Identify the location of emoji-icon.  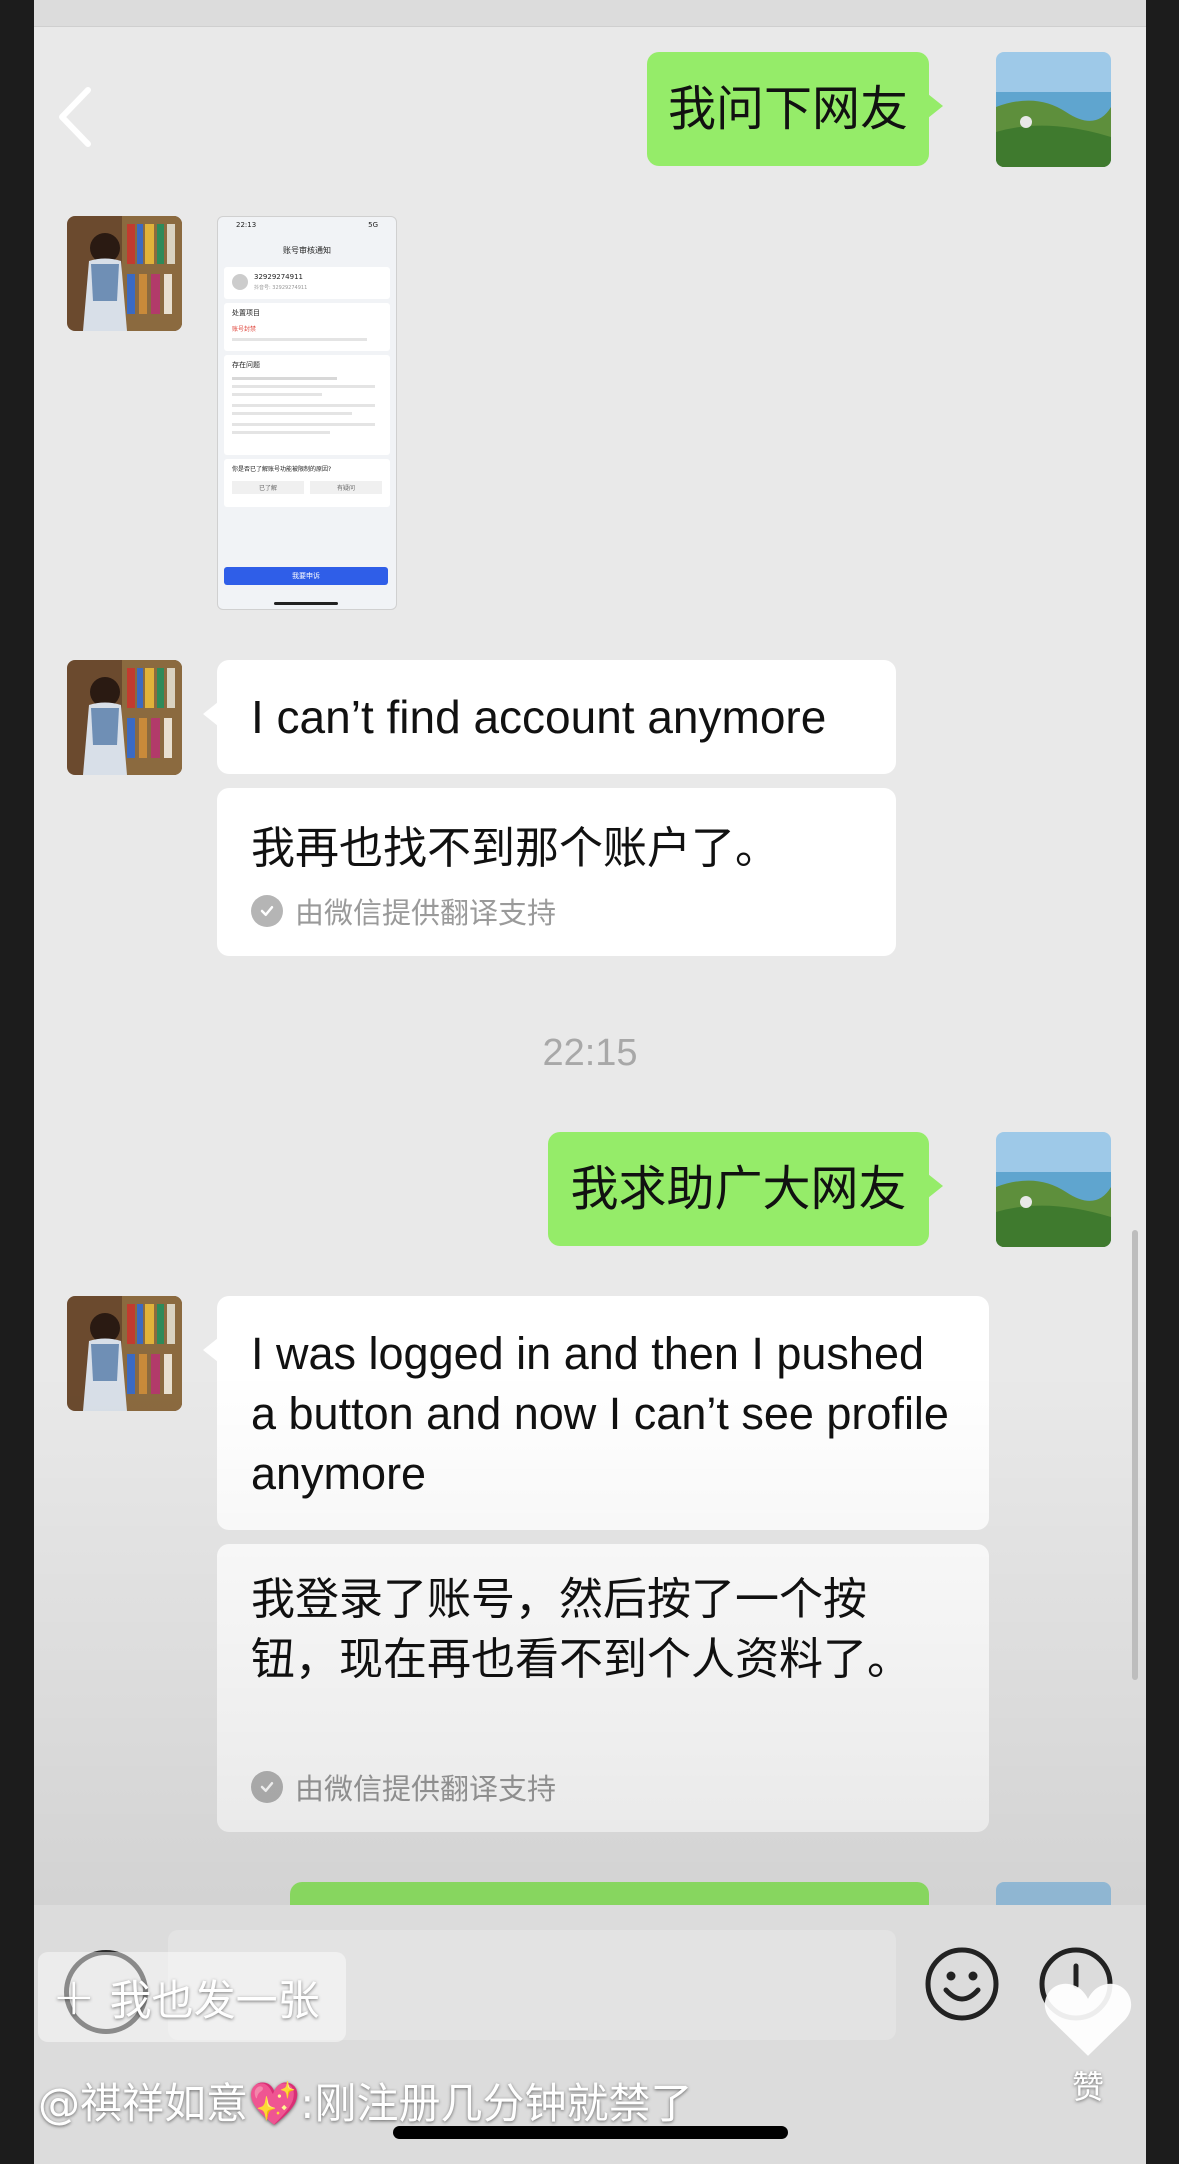
(962, 1984).